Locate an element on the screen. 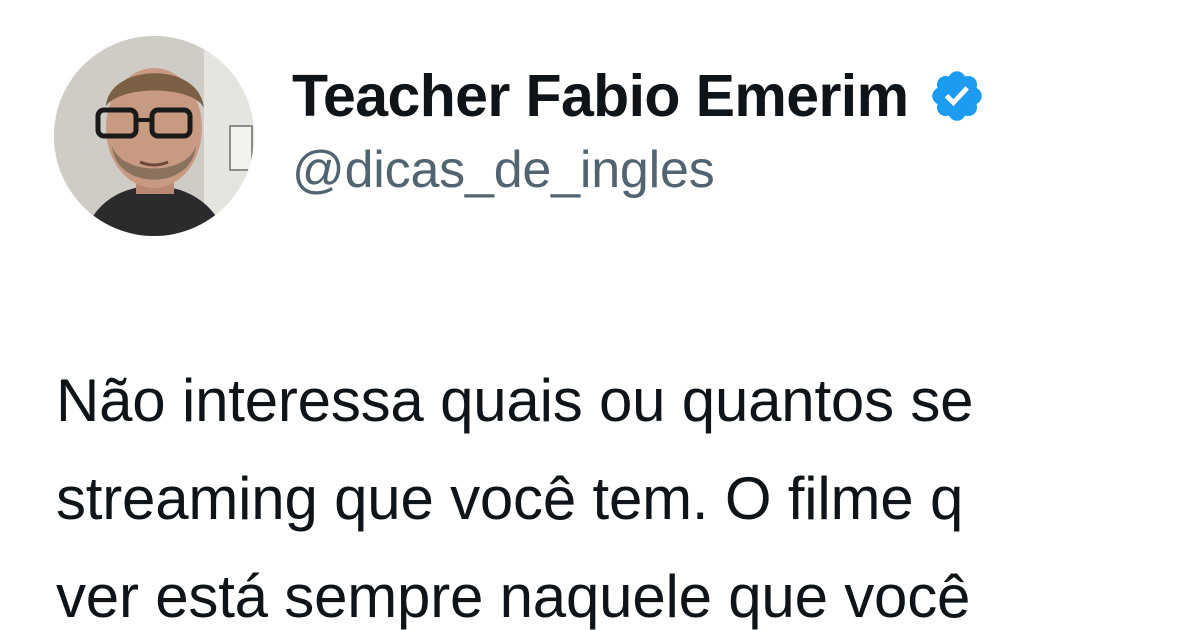 The height and width of the screenshot is (630, 1200). user-handle: @dicas_de_ingles is located at coordinates (722, 170).